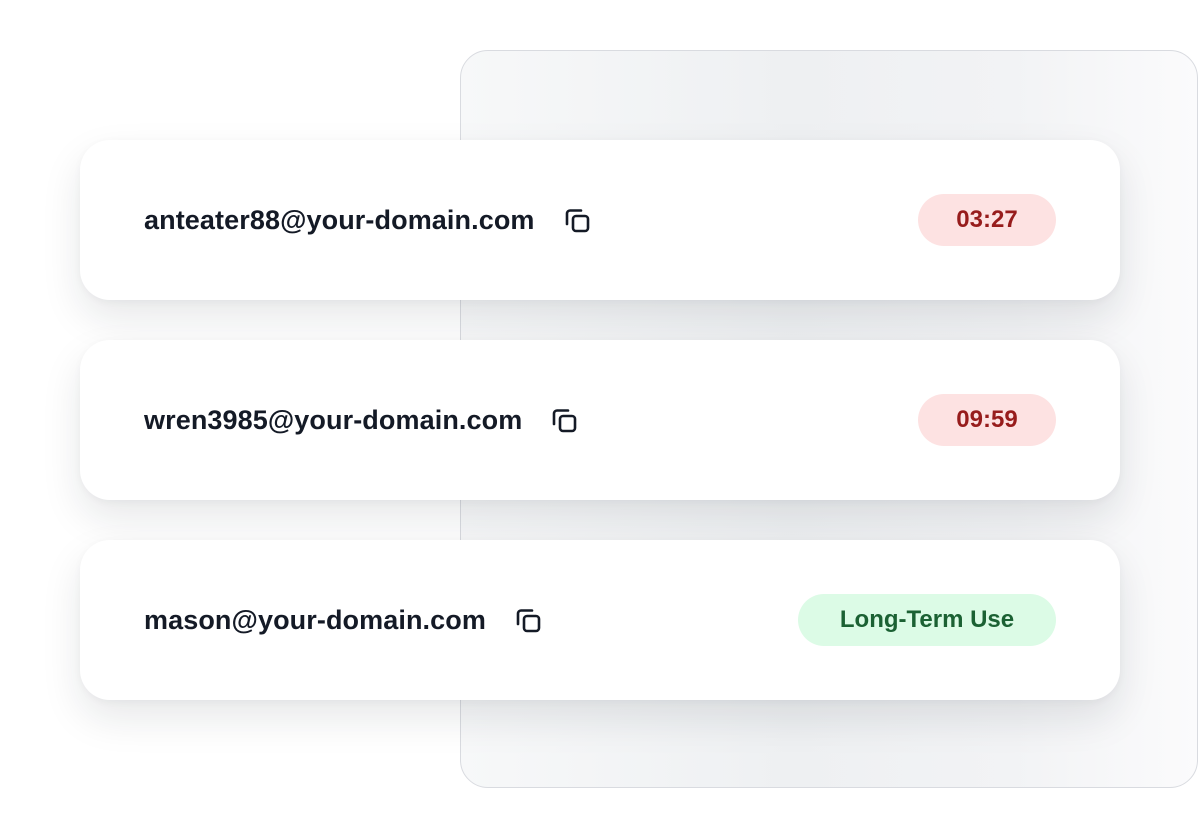 This screenshot has width=1200, height=840. I want to click on long-term-use-badge: Long-Term Use, so click(927, 620).